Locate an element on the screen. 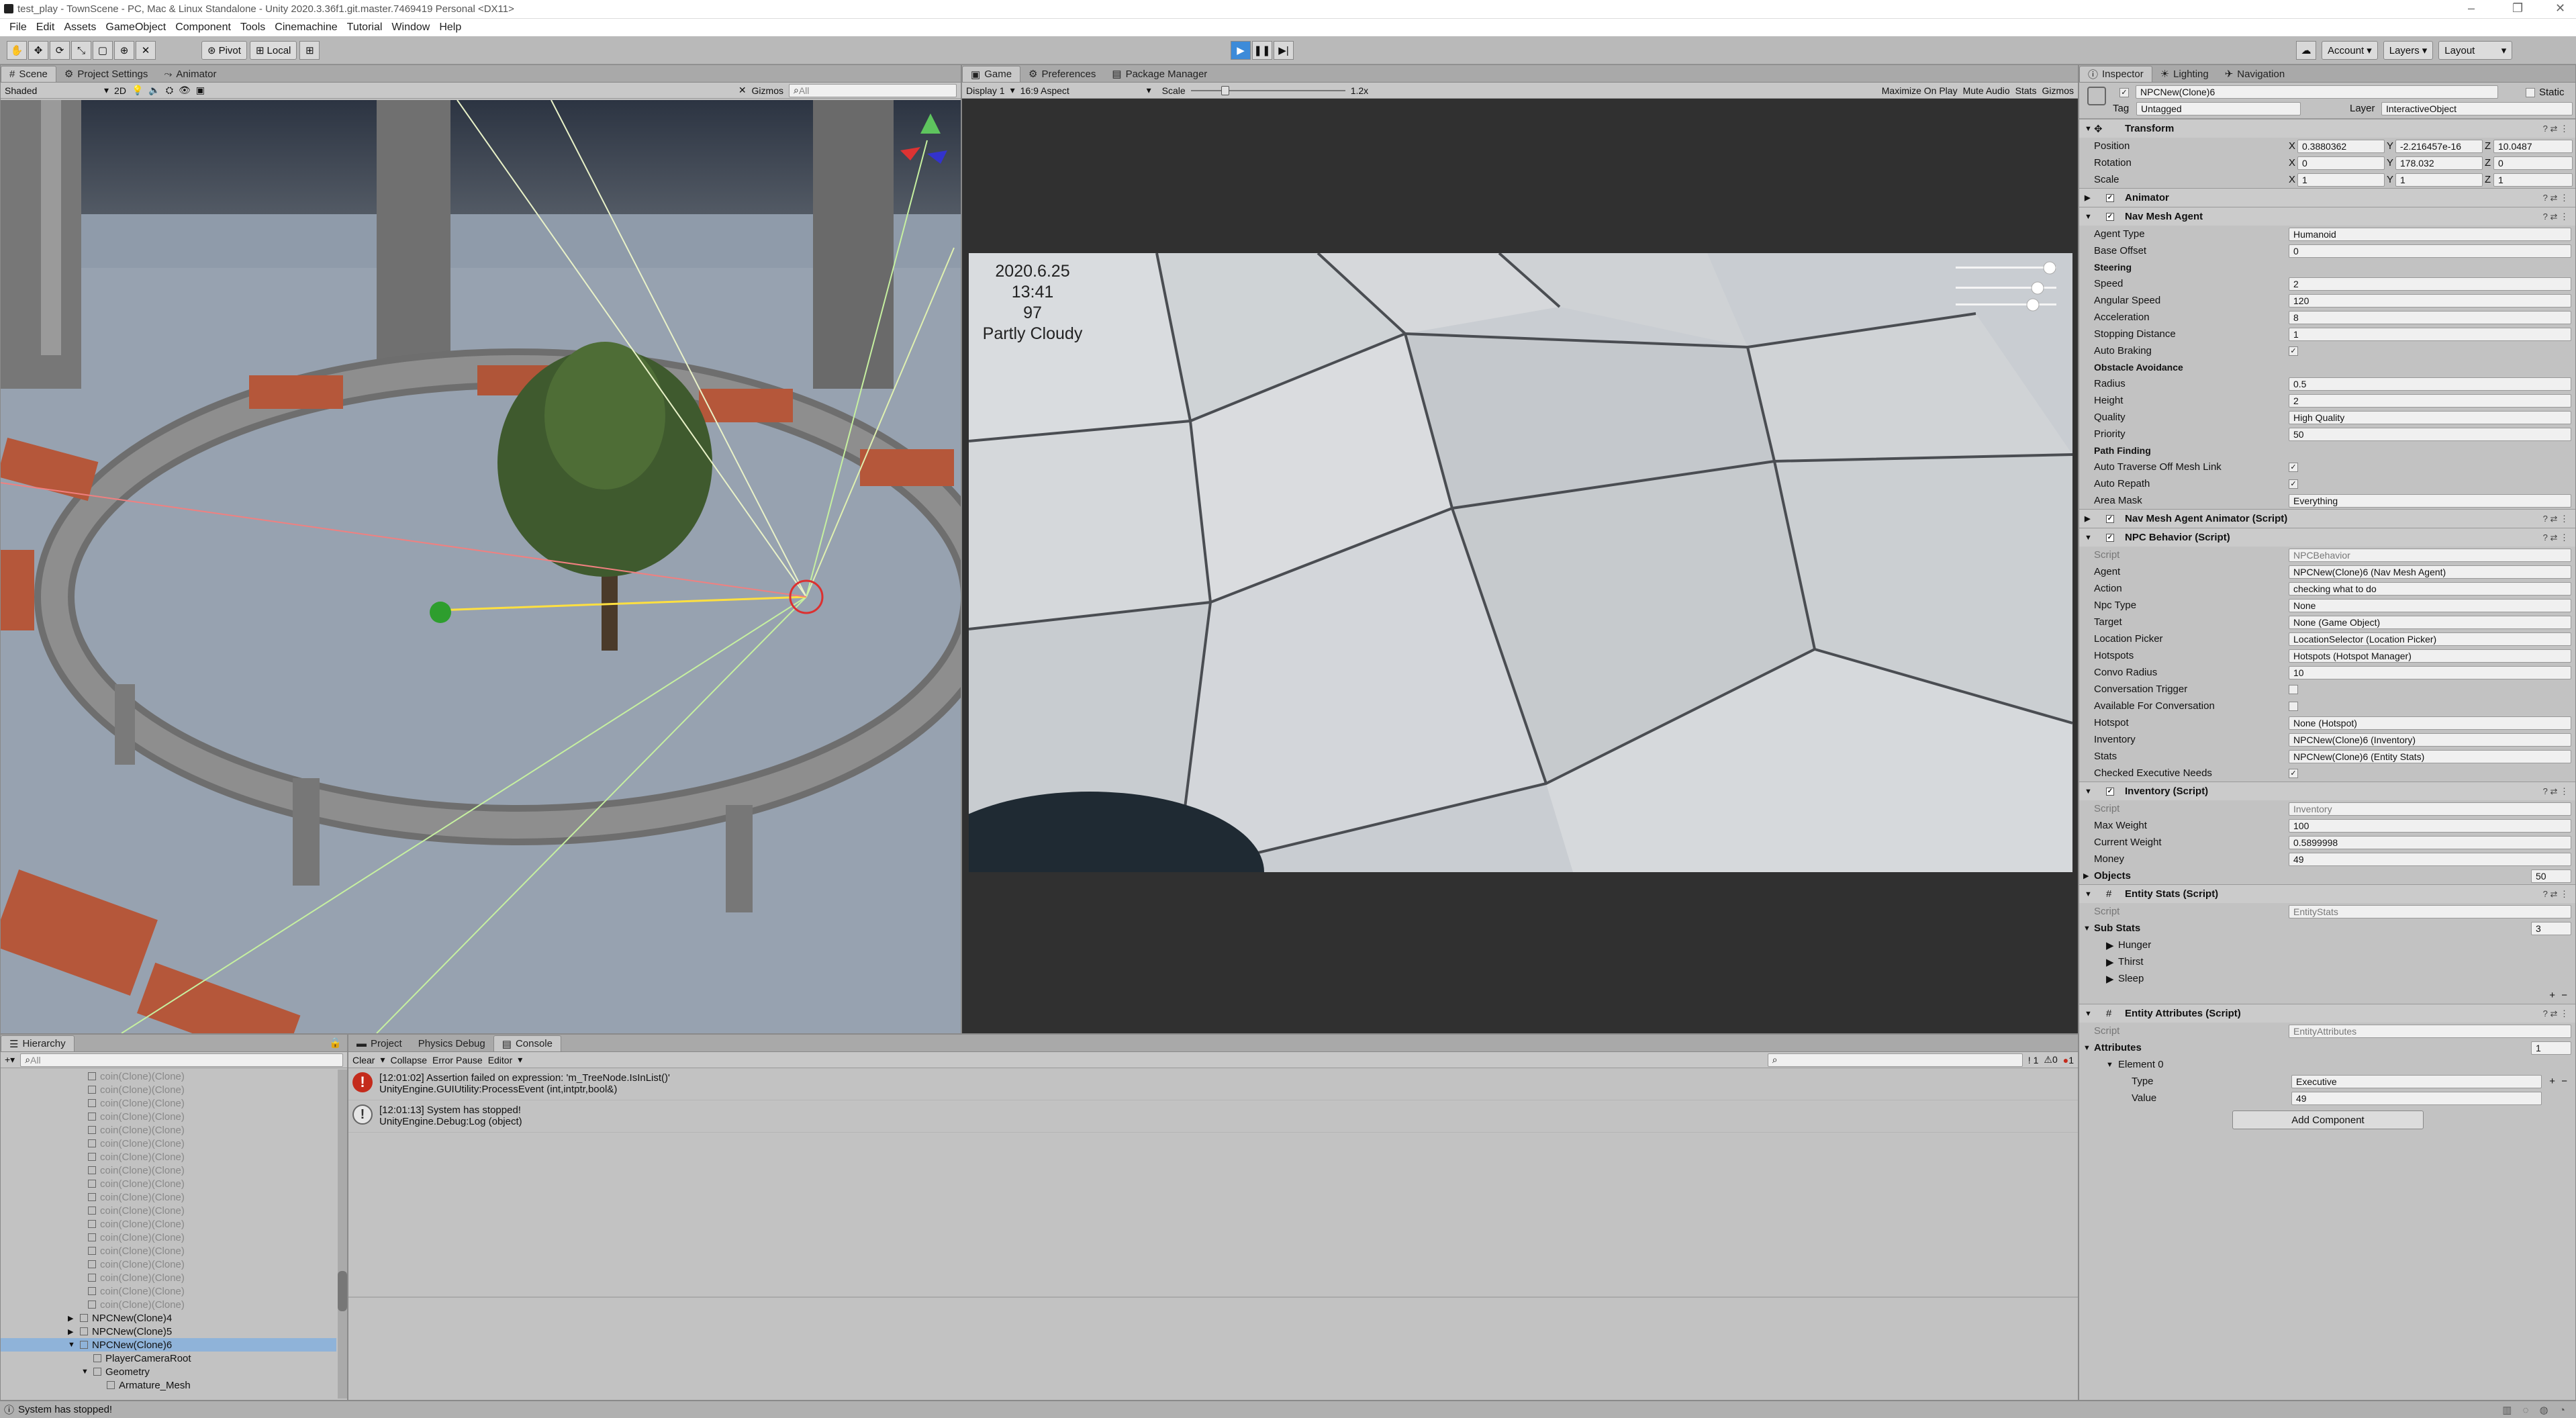 Image resolution: width=2576 pixels, height=1418 pixels. display-dropdown: Display 1 is located at coordinates (986, 90).